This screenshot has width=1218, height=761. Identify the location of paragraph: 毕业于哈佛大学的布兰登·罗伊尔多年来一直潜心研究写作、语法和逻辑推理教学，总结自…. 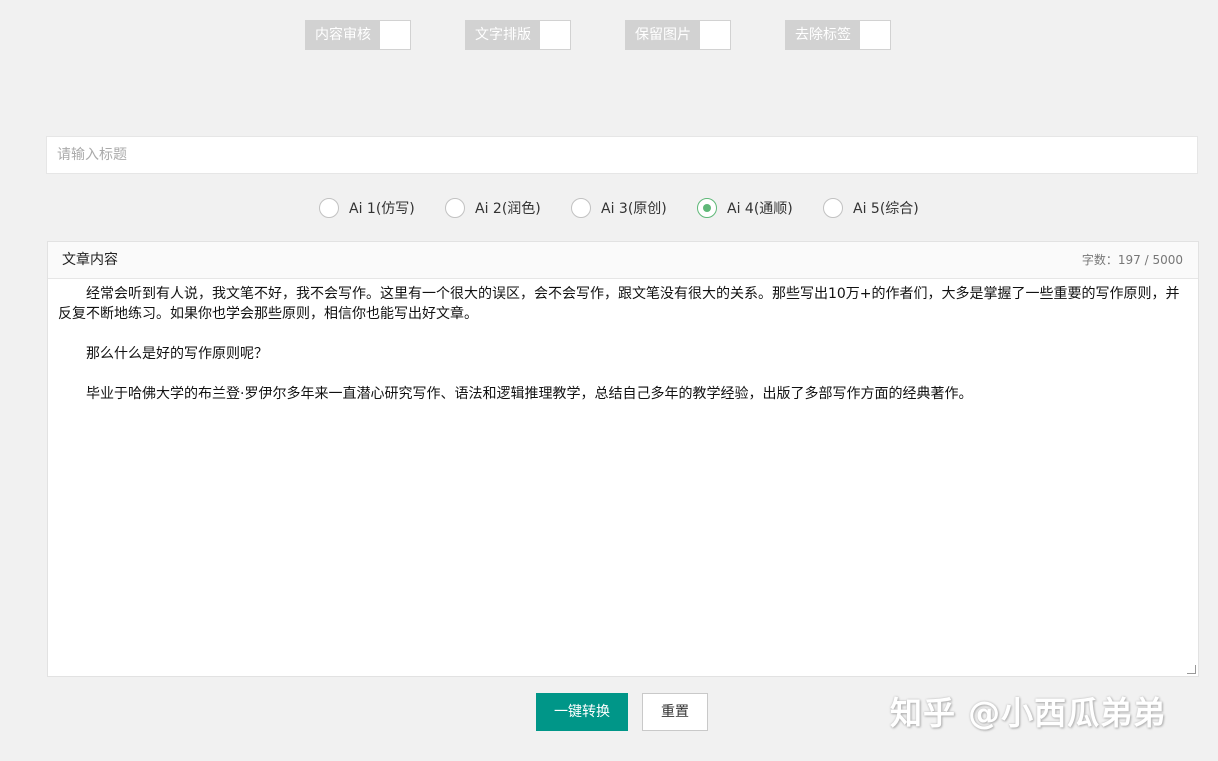
(529, 394).